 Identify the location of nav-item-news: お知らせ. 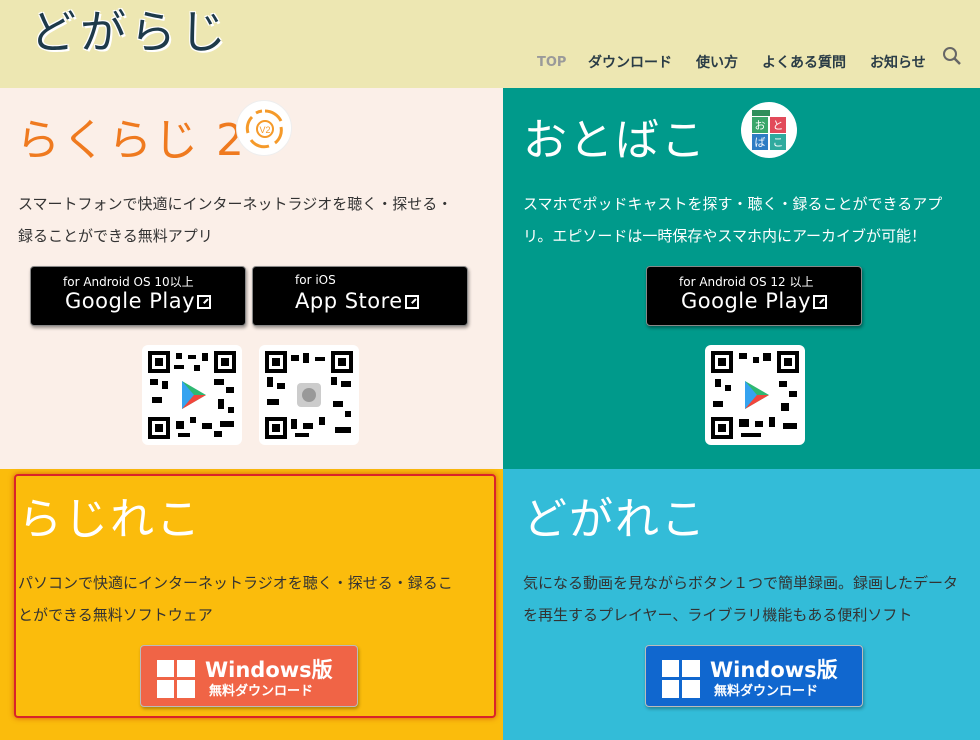
(898, 62).